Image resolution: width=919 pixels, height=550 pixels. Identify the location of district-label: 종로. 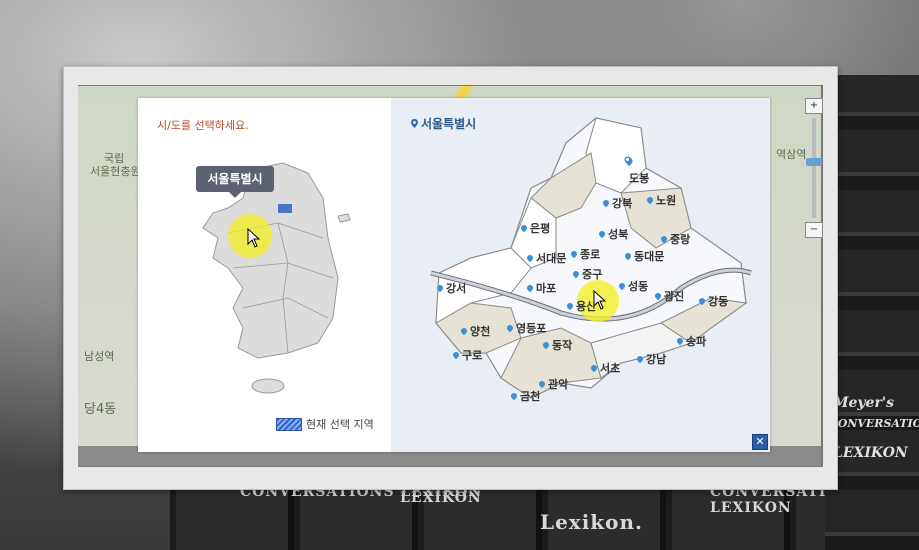
(584, 254).